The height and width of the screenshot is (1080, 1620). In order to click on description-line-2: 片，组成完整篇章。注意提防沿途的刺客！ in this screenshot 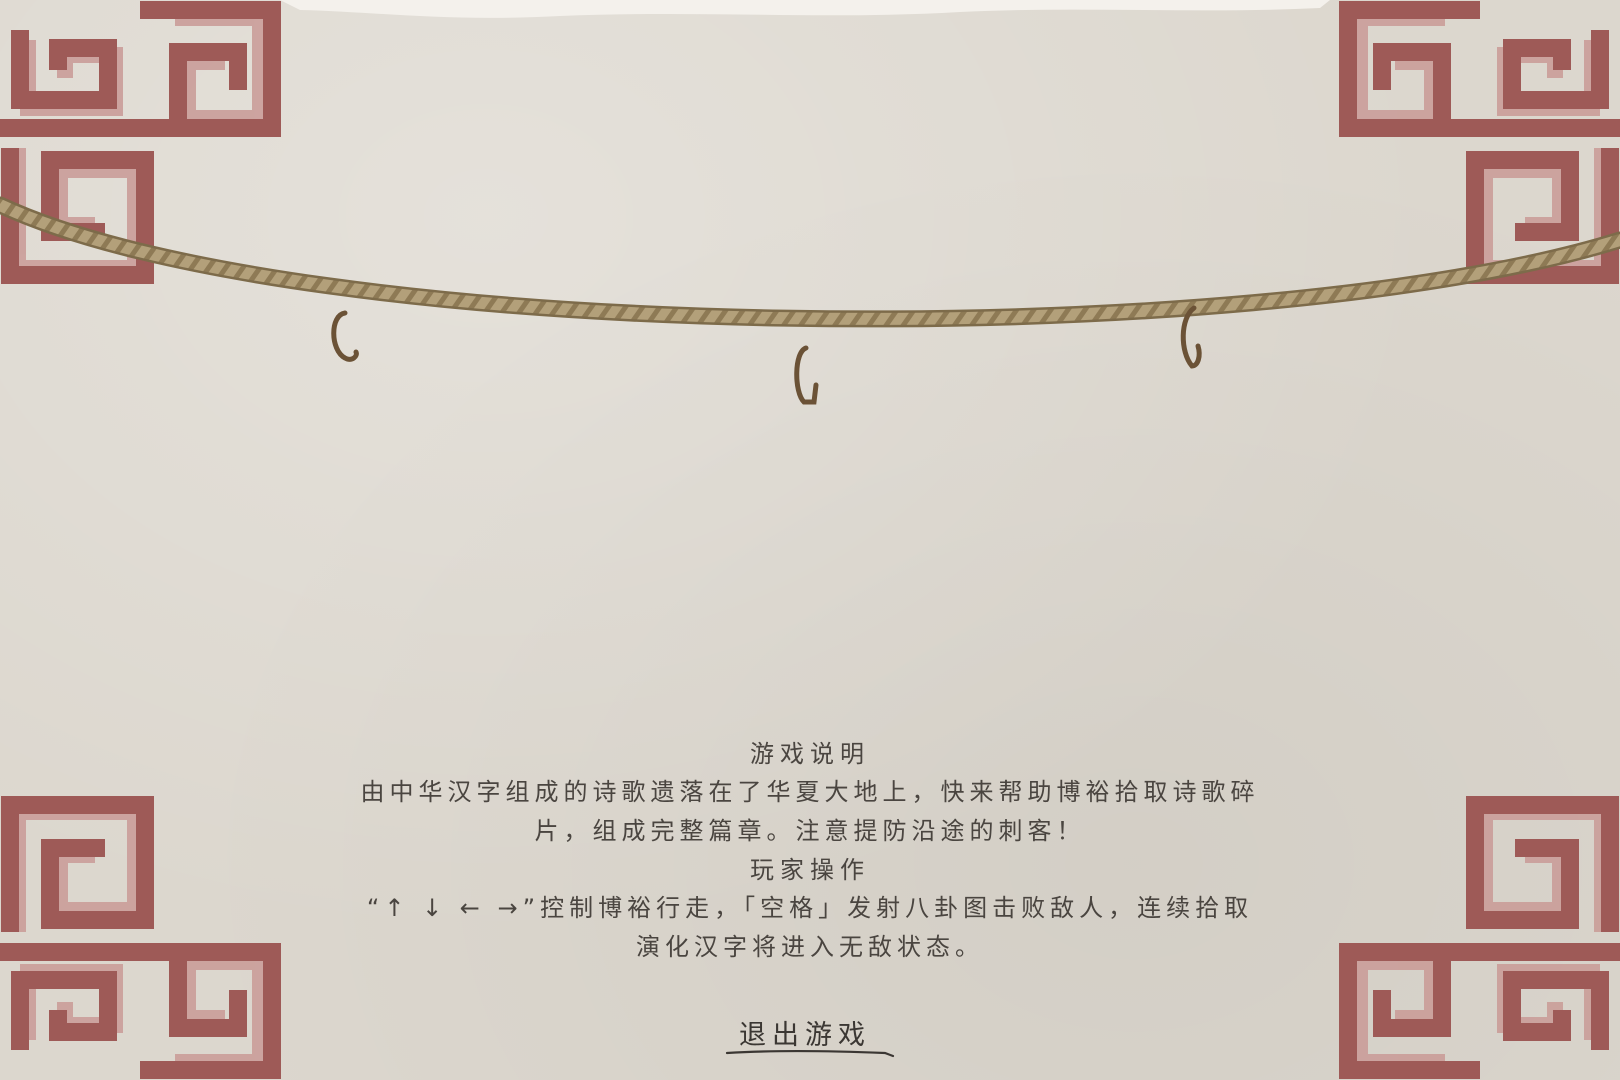, I will do `click(810, 831)`.